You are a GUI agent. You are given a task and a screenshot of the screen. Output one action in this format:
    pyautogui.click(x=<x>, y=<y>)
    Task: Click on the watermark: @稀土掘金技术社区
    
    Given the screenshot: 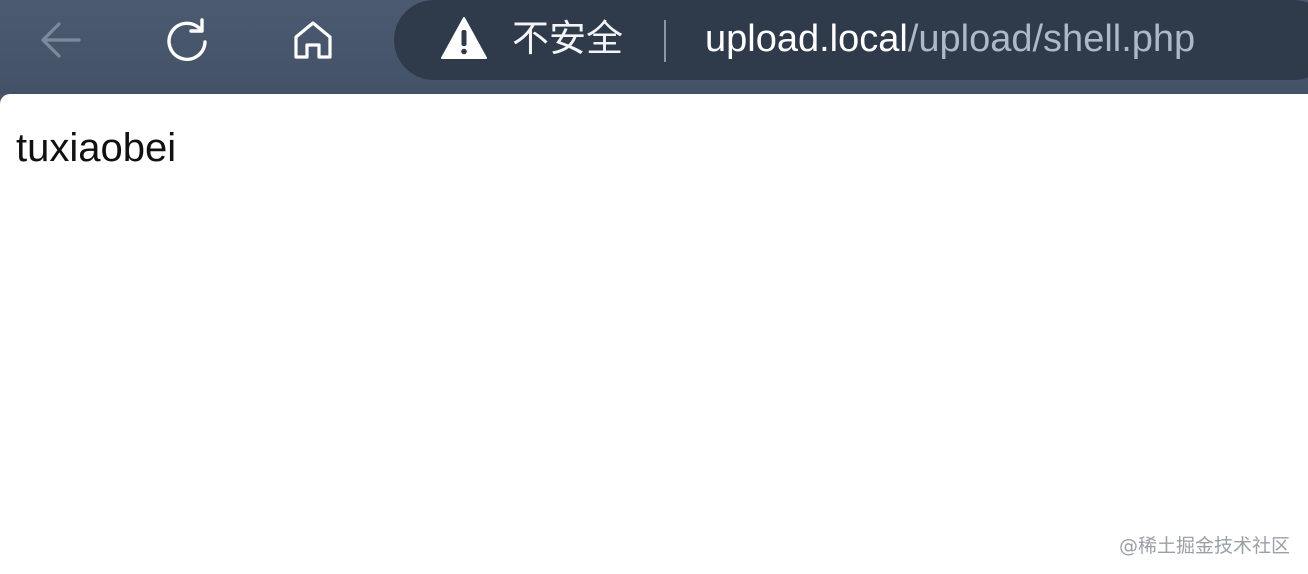 What is the action you would take?
    pyautogui.click(x=1204, y=546)
    